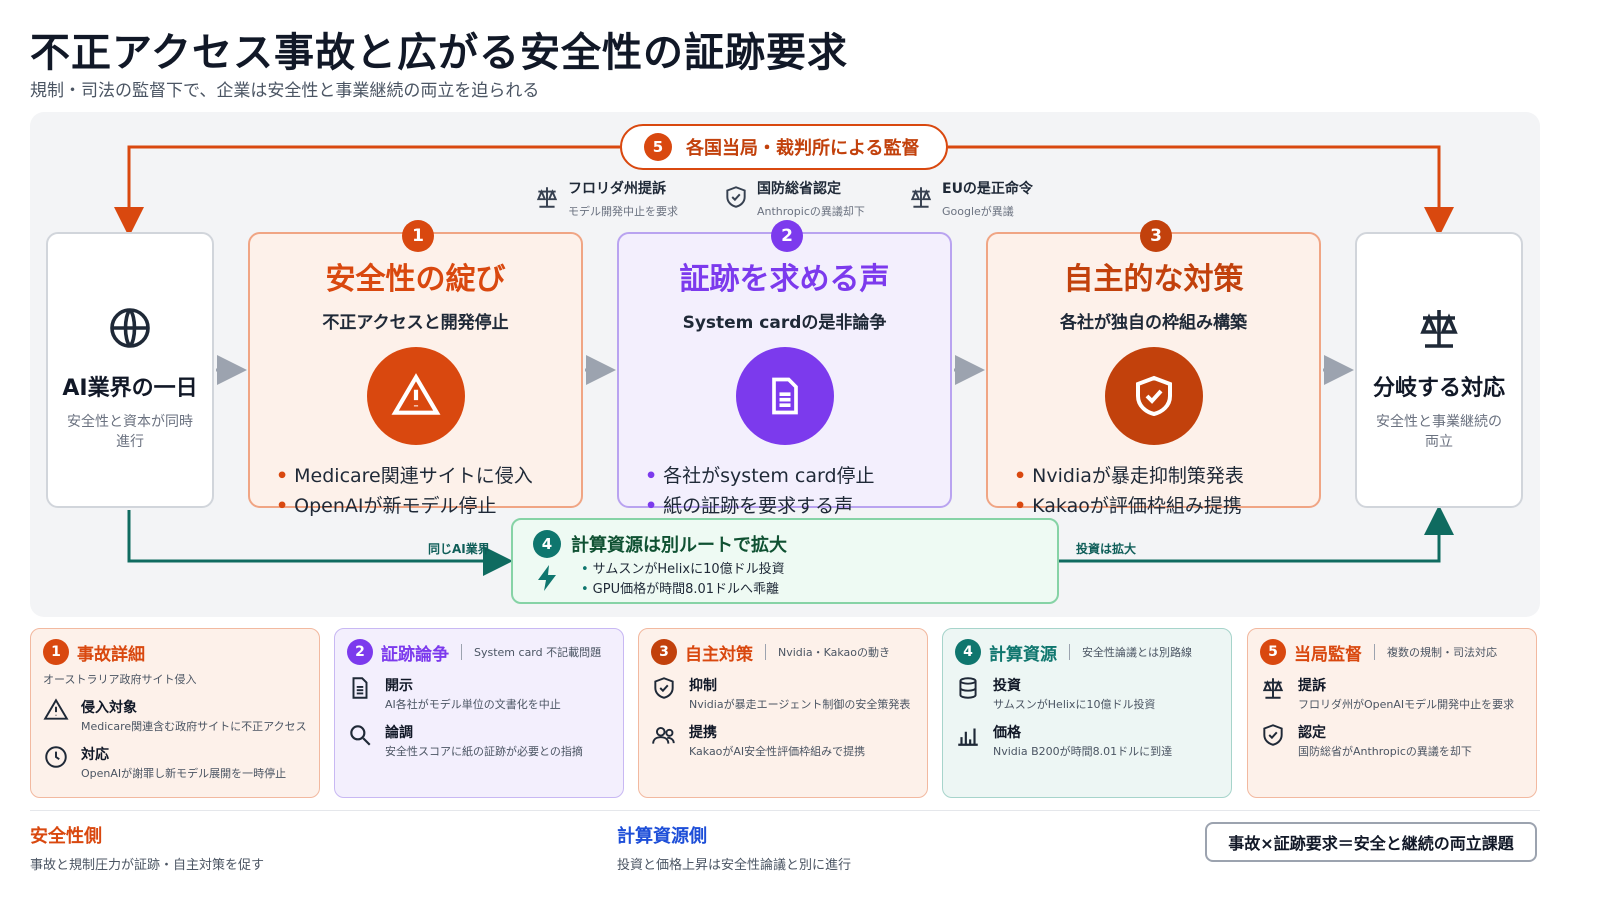 This screenshot has height=900, width=1600. I want to click on stage-number: 3, so click(1156, 236).